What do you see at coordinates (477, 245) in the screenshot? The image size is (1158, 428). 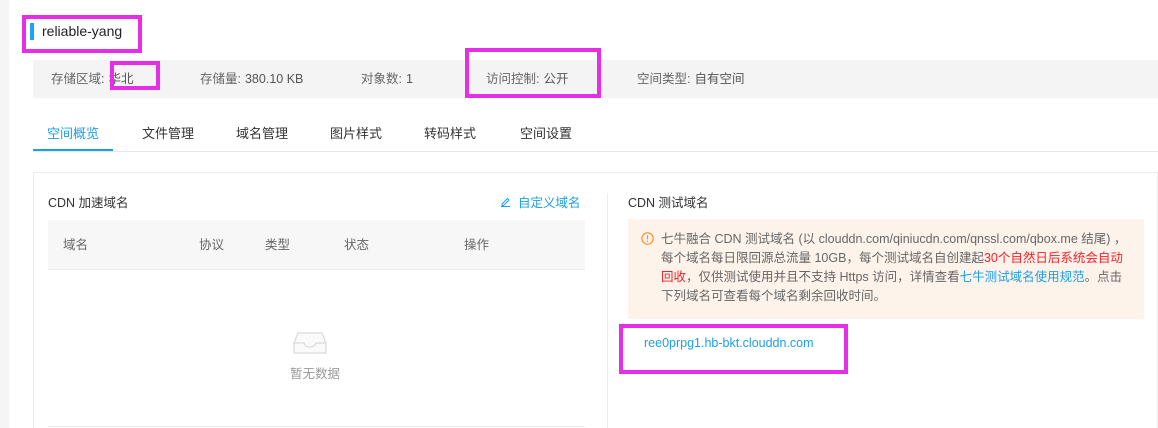 I see `col-actions: 操作` at bounding box center [477, 245].